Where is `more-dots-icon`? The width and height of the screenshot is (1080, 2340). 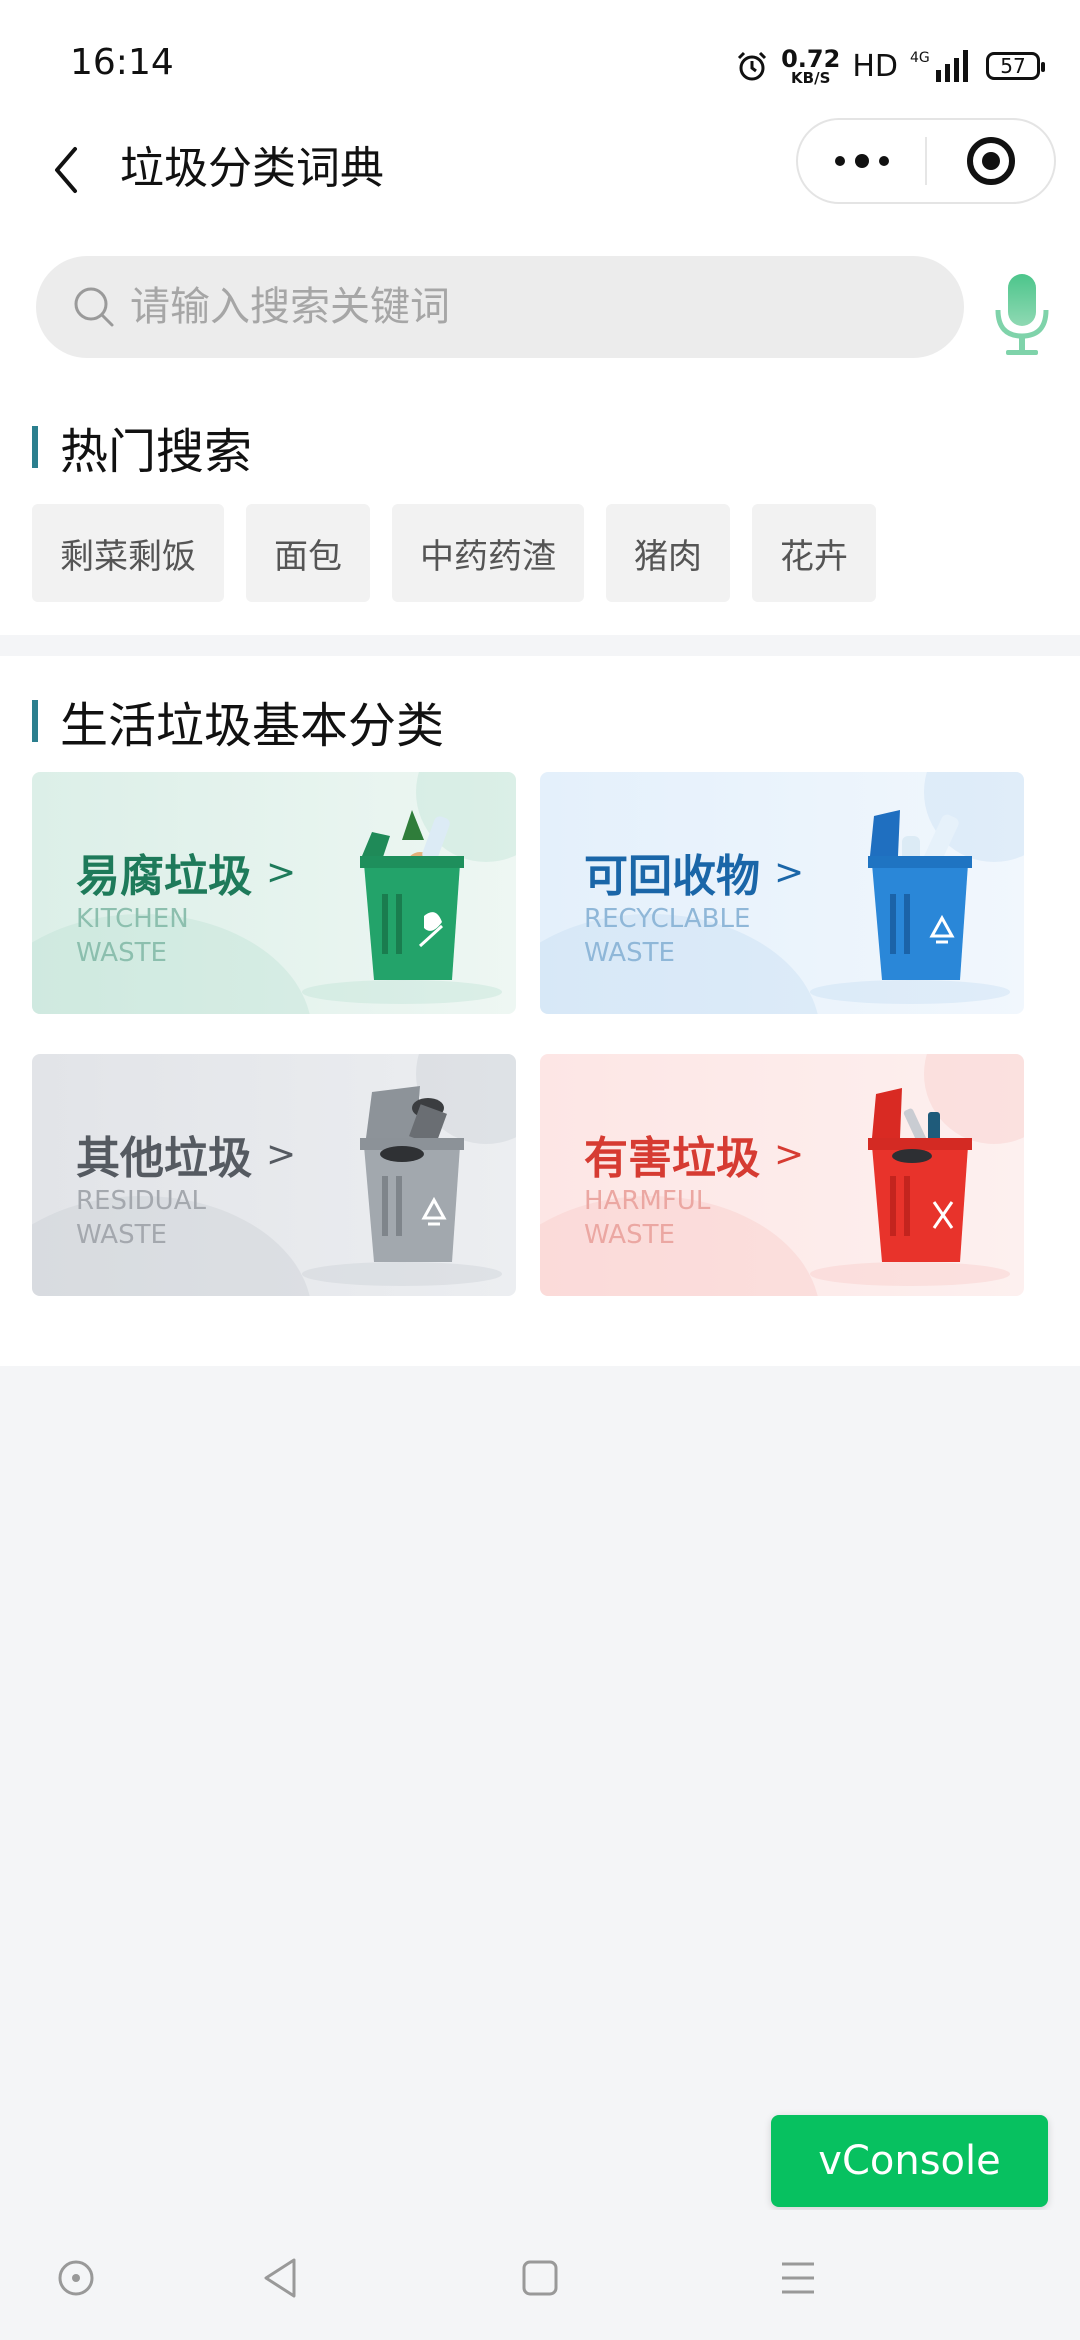 more-dots-icon is located at coordinates (861, 161).